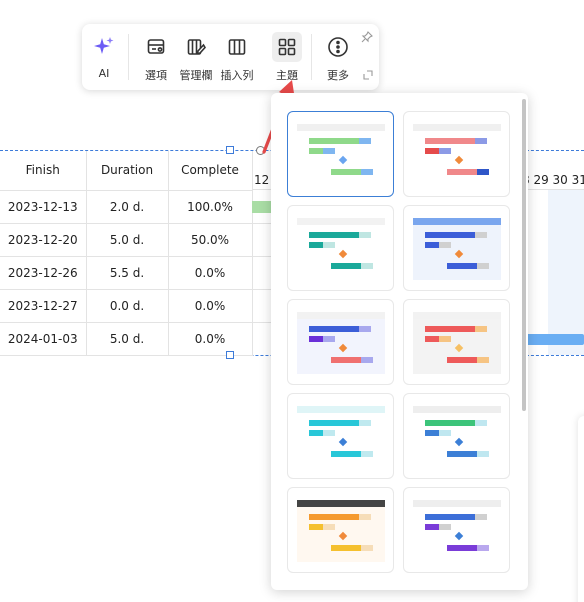 This screenshot has height=602, width=584. I want to click on cell-finish: 2023-12-13, so click(43, 207).